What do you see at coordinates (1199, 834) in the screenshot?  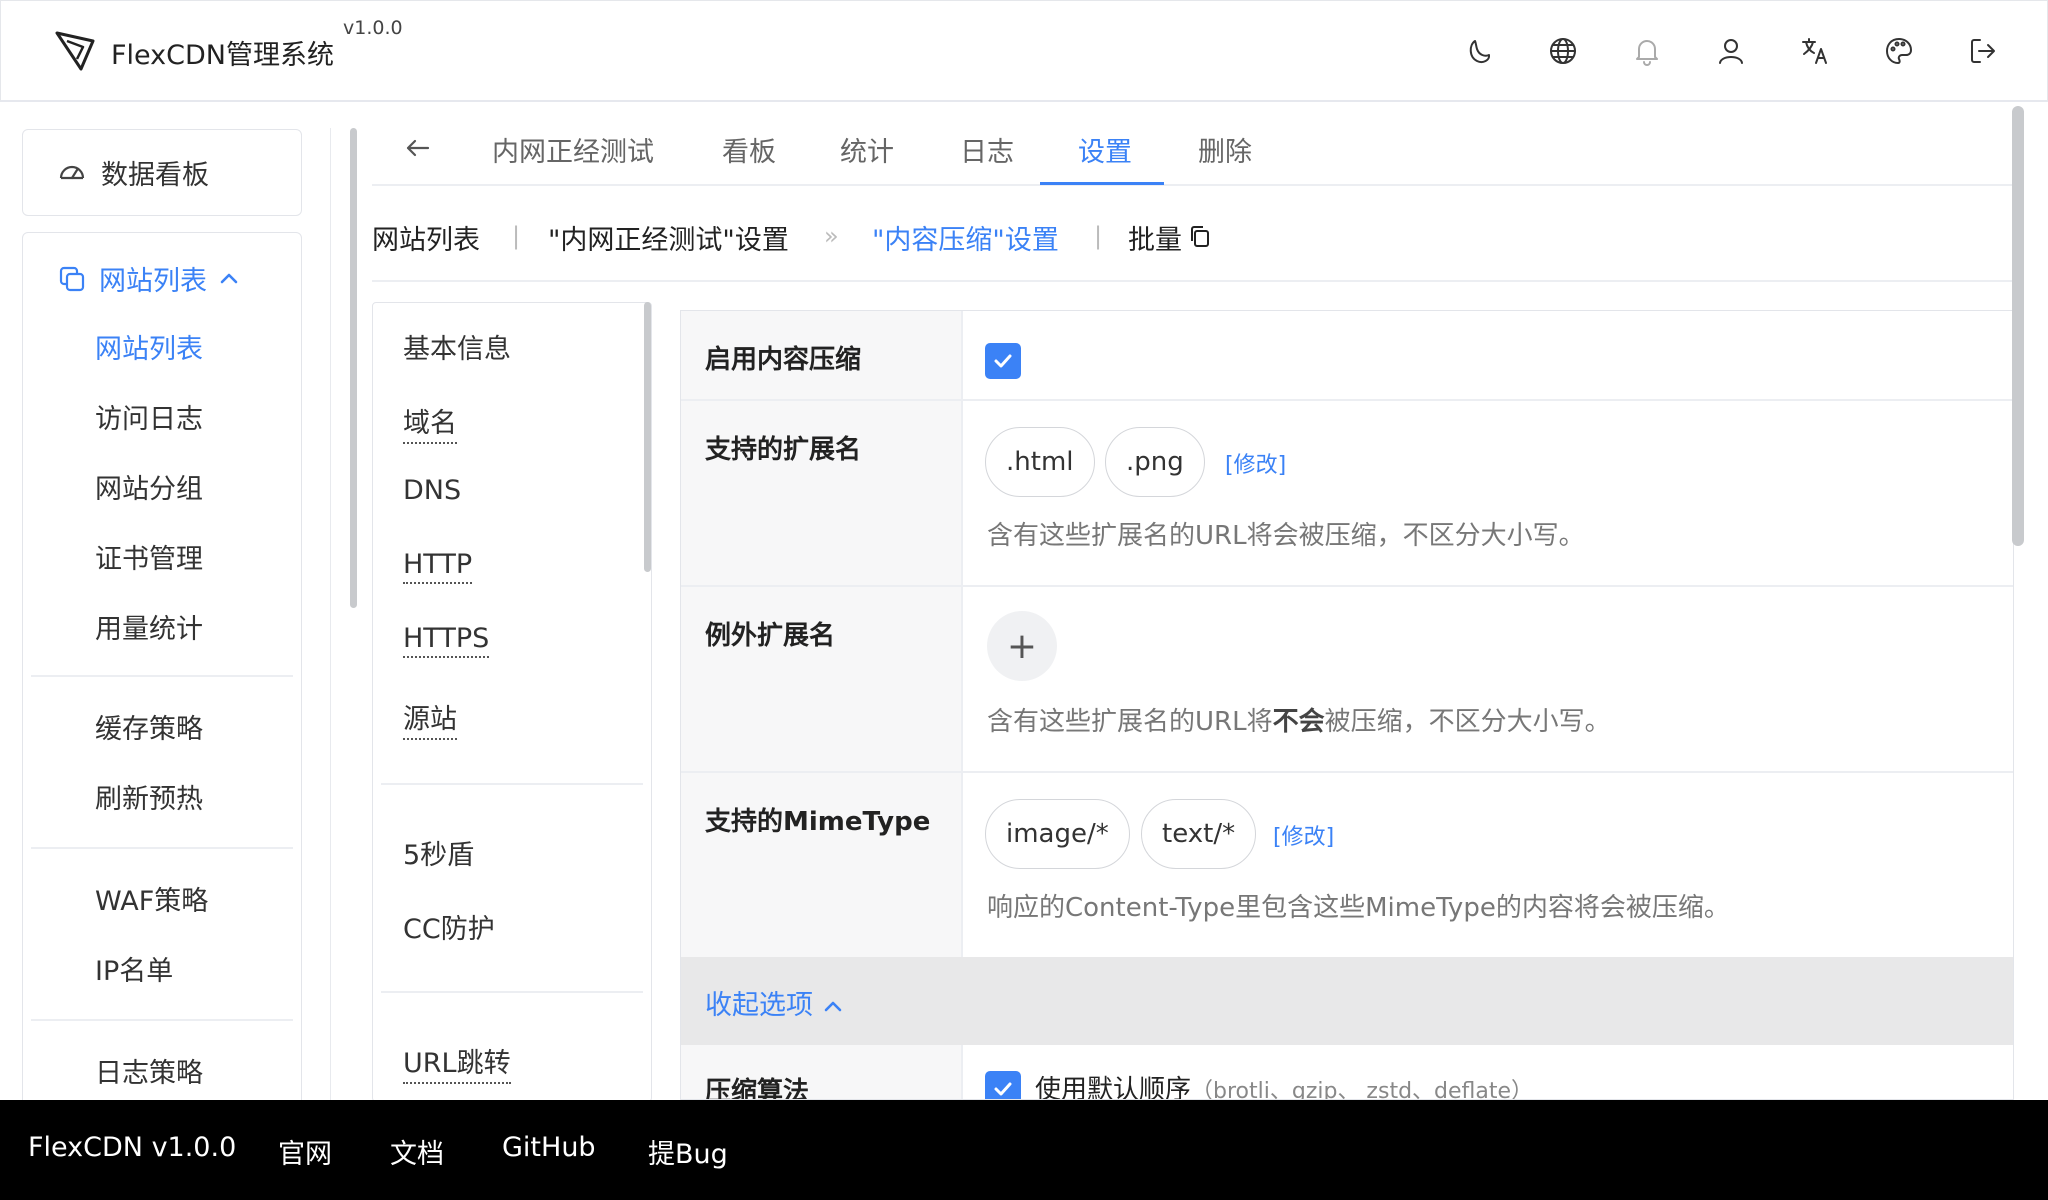 I see `mimetype-chip: text/*` at bounding box center [1199, 834].